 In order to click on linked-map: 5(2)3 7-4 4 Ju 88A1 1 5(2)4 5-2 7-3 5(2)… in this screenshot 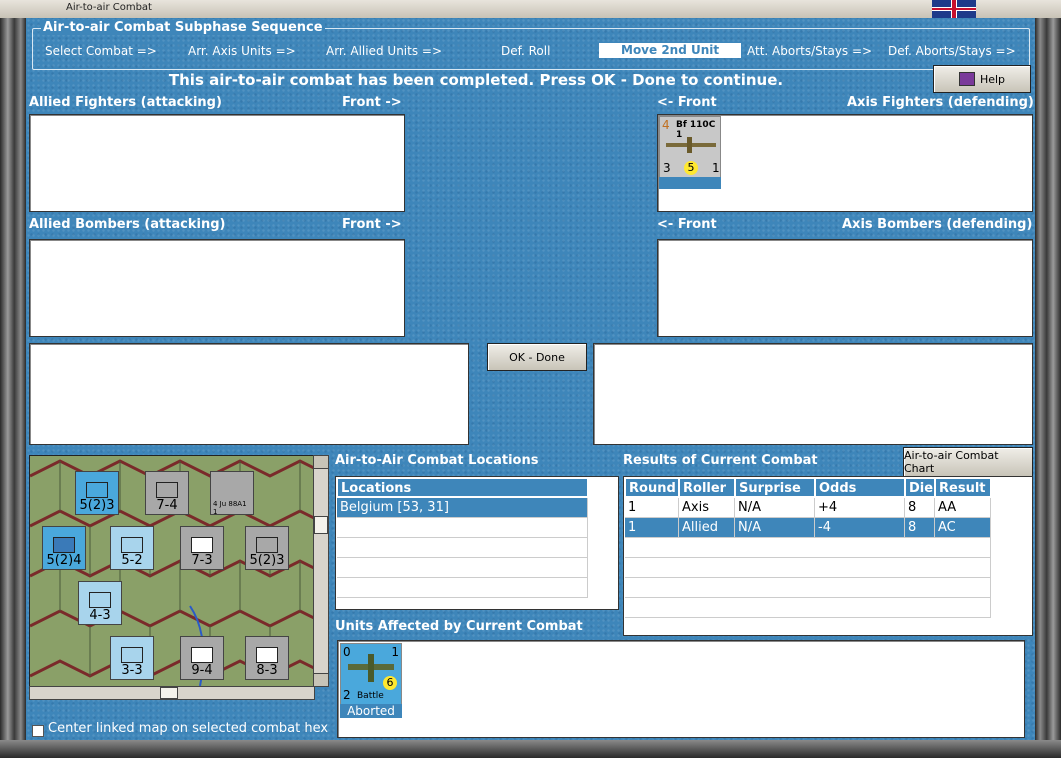, I will do `click(172, 571)`.